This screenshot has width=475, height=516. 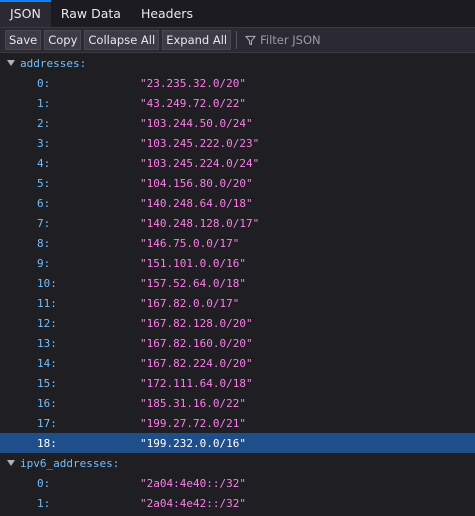 I want to click on addresses-key: addresses:, so click(x=53, y=63).